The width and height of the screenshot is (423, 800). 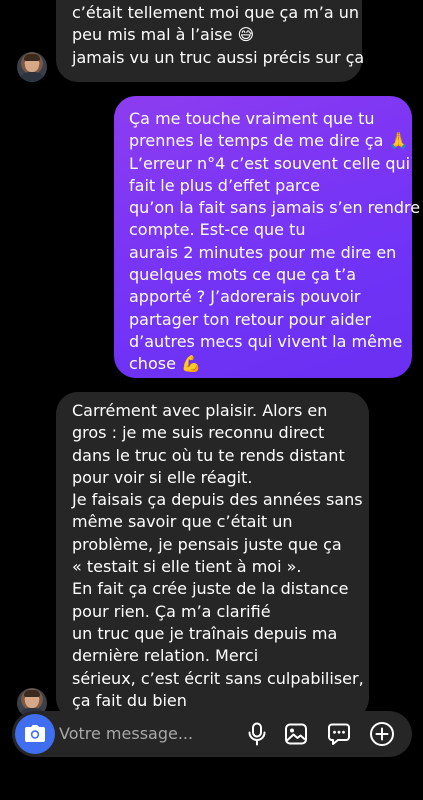 What do you see at coordinates (210, 589) in the screenshot?
I see `message-line: En fait ça crée juste de la distance` at bounding box center [210, 589].